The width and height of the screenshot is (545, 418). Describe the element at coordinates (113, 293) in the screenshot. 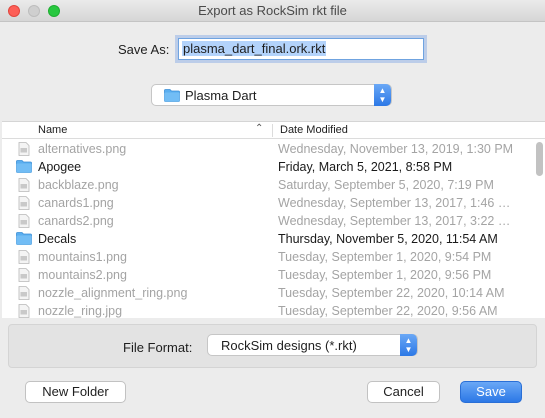

I see `file-name: nozzle_alignment_ring.png` at that location.